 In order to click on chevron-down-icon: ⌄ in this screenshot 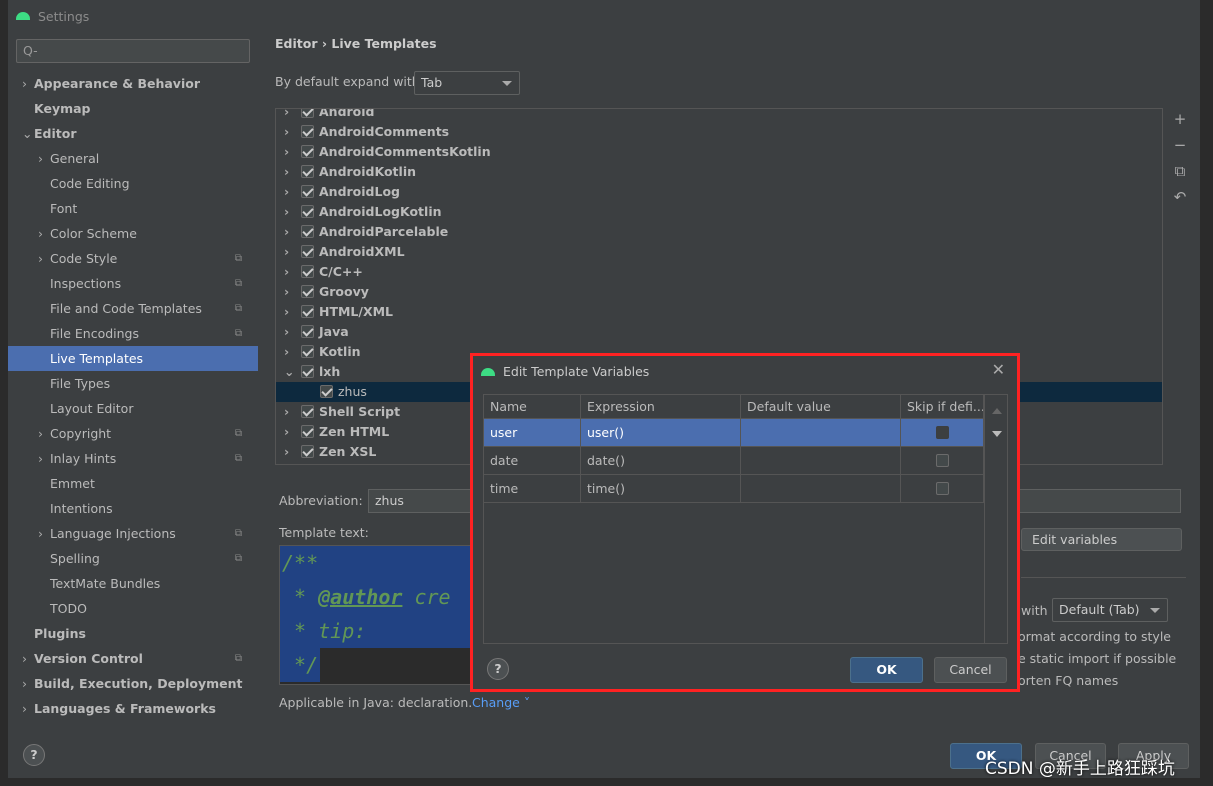, I will do `click(292, 372)`.